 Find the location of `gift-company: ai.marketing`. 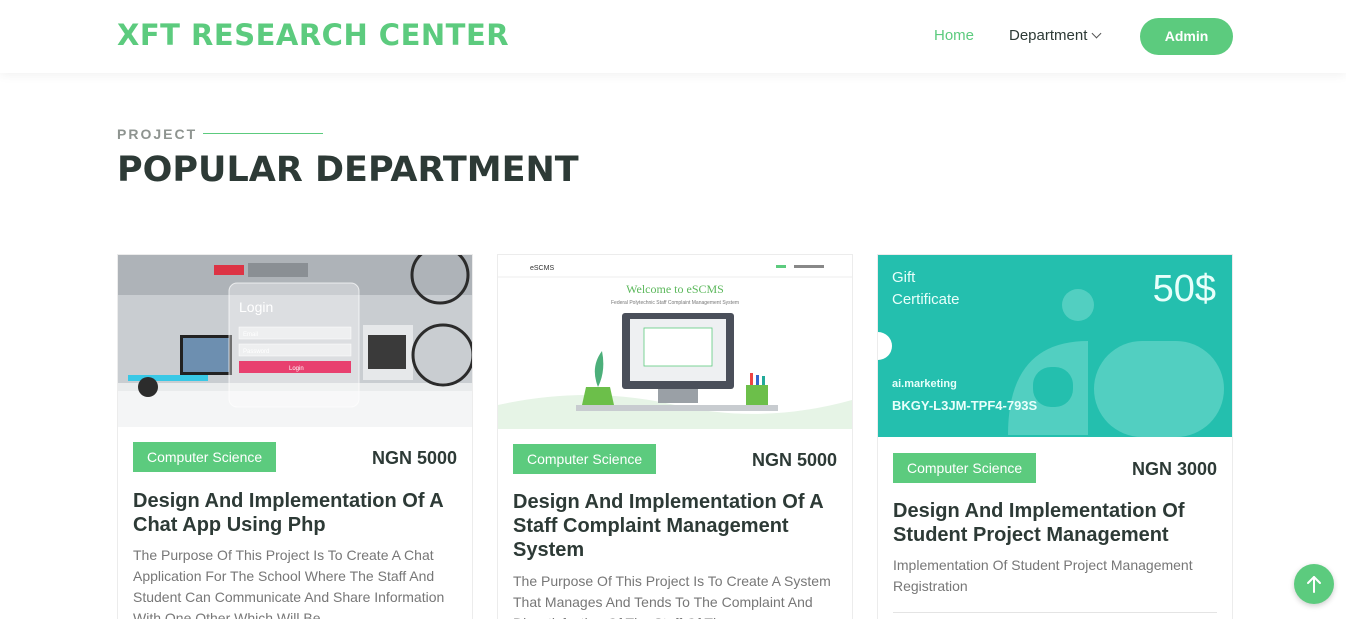

gift-company: ai.marketing is located at coordinates (924, 384).